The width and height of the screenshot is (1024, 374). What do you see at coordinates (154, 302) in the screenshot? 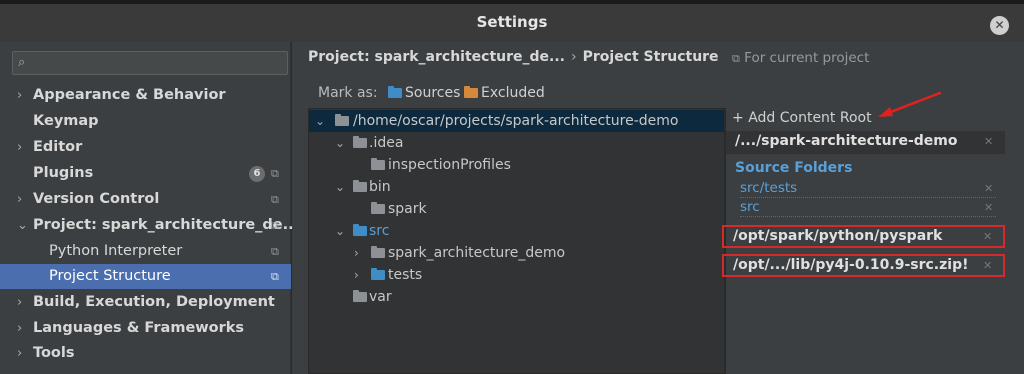
I see `sidebar-item-label: Build, Execution, Deployment` at bounding box center [154, 302].